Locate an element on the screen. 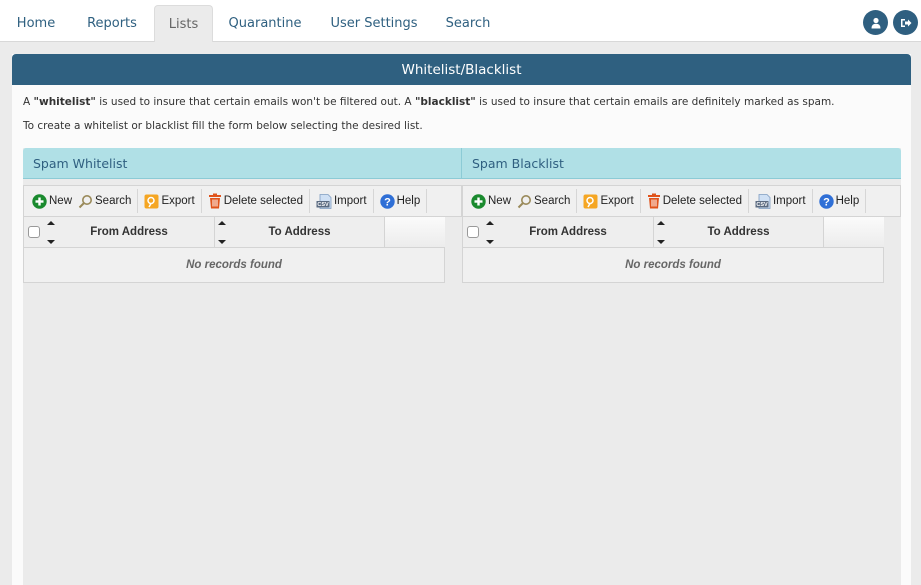 This screenshot has height=585, width=921. blacklist-help-button: ? Help is located at coordinates (839, 201).